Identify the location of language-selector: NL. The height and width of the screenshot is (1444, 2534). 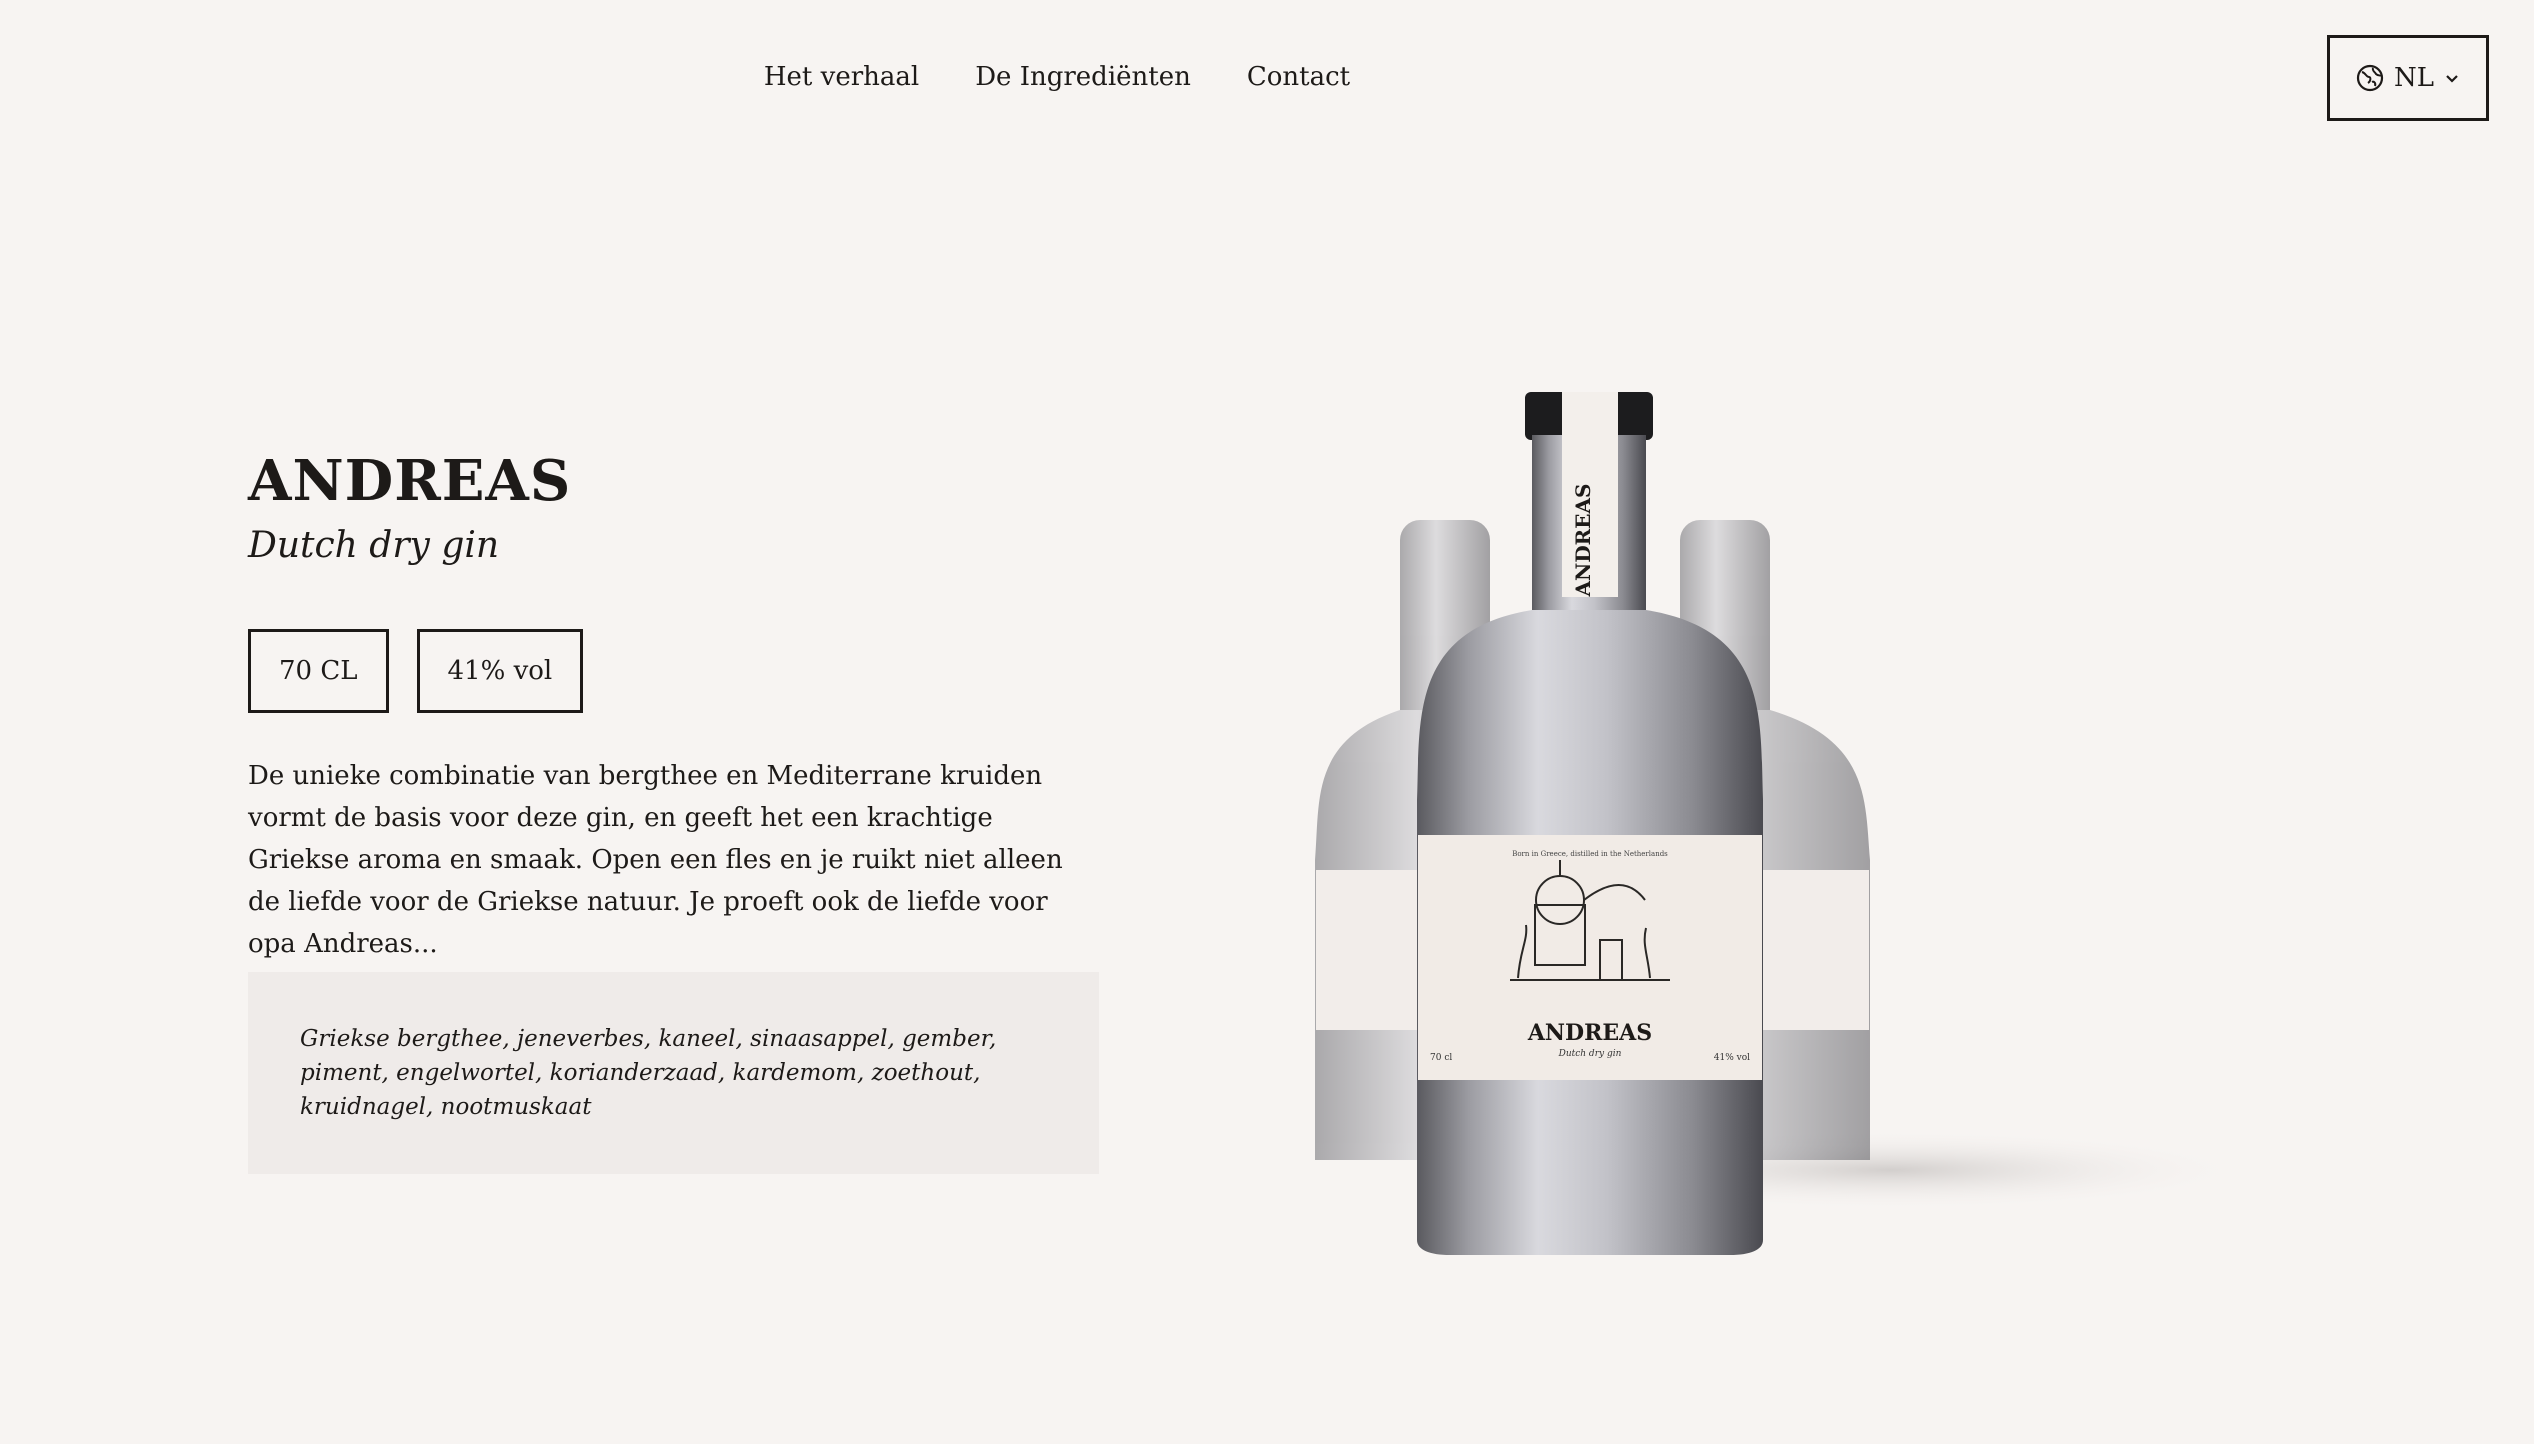
(2408, 78).